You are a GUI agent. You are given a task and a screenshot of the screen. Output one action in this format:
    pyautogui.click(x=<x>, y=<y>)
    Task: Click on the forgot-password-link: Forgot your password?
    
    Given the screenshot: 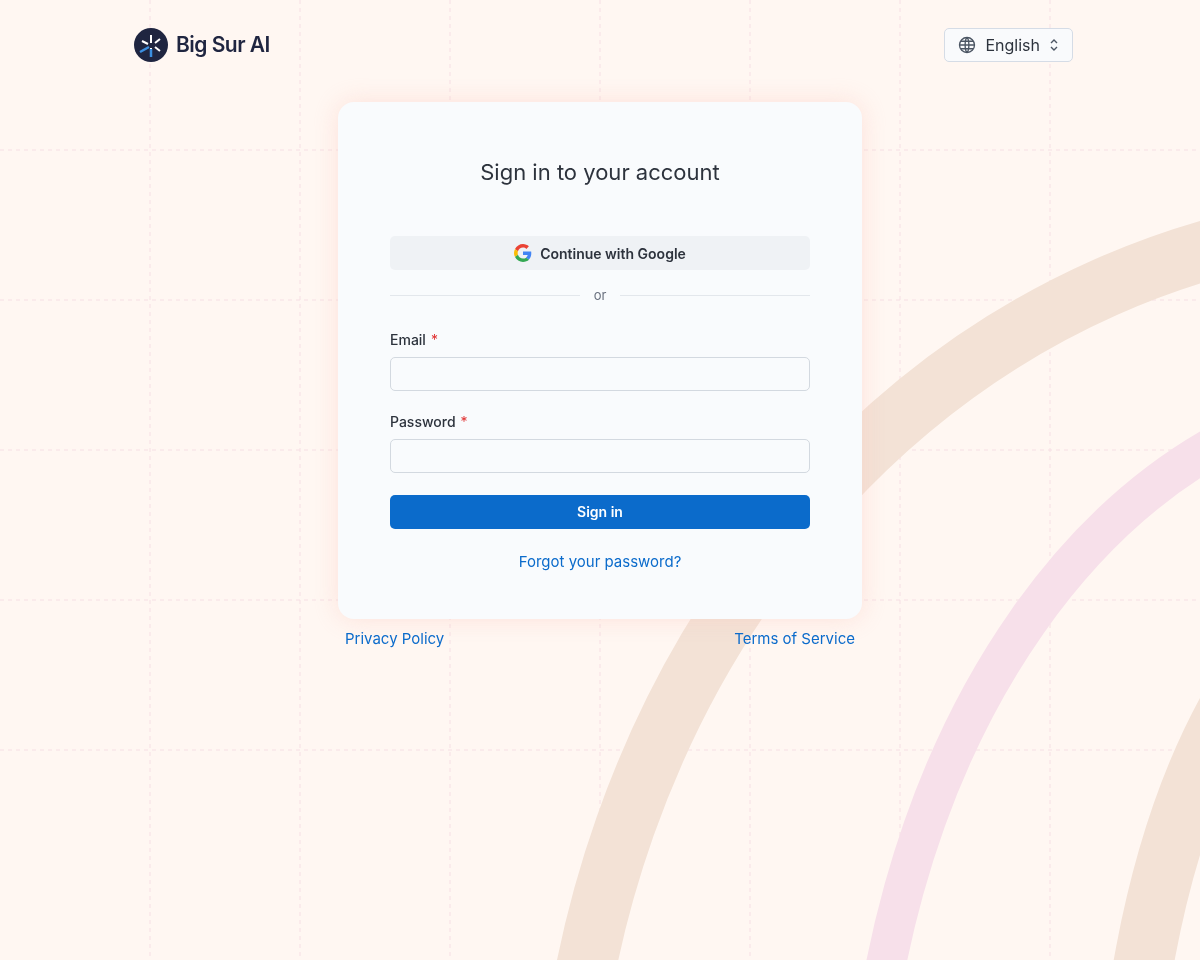 What is the action you would take?
    pyautogui.click(x=600, y=561)
    